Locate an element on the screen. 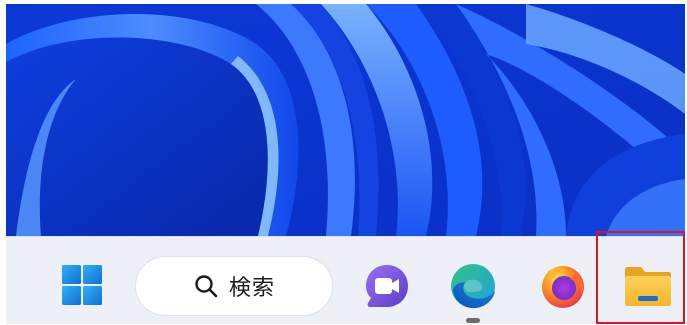  edge-icon is located at coordinates (473, 286).